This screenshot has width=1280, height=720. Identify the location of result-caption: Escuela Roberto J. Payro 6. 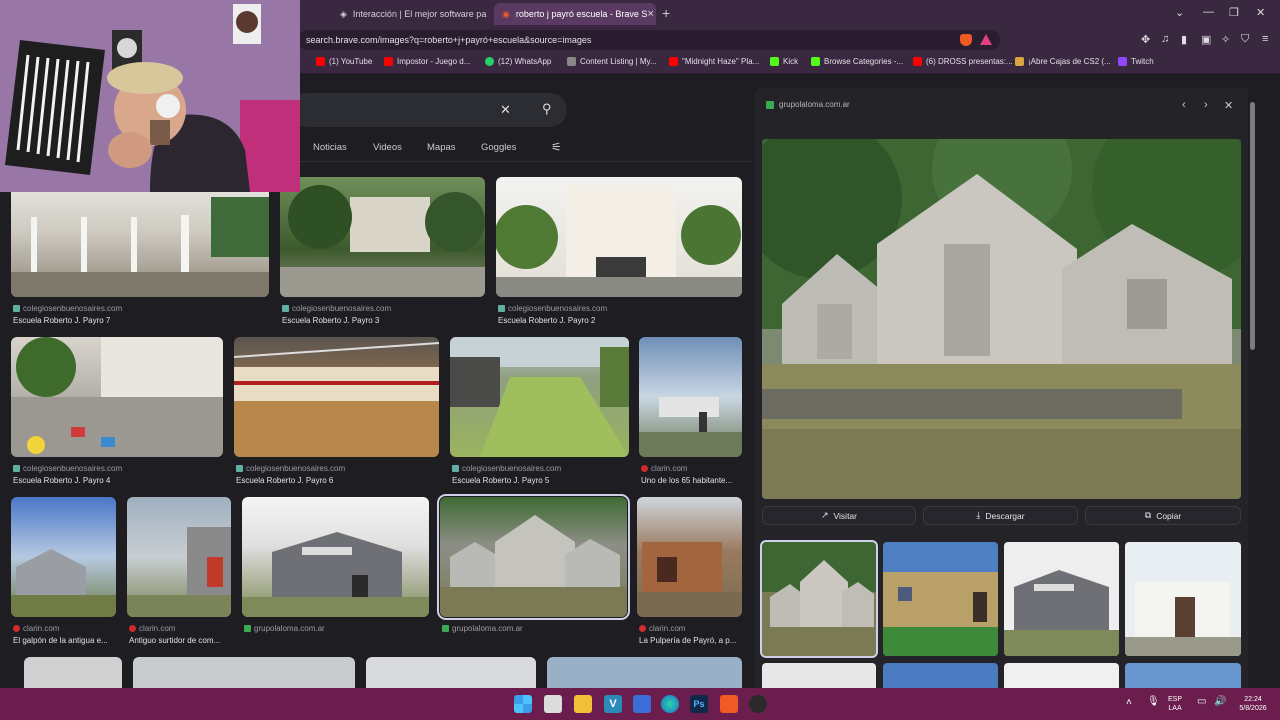
(284, 480).